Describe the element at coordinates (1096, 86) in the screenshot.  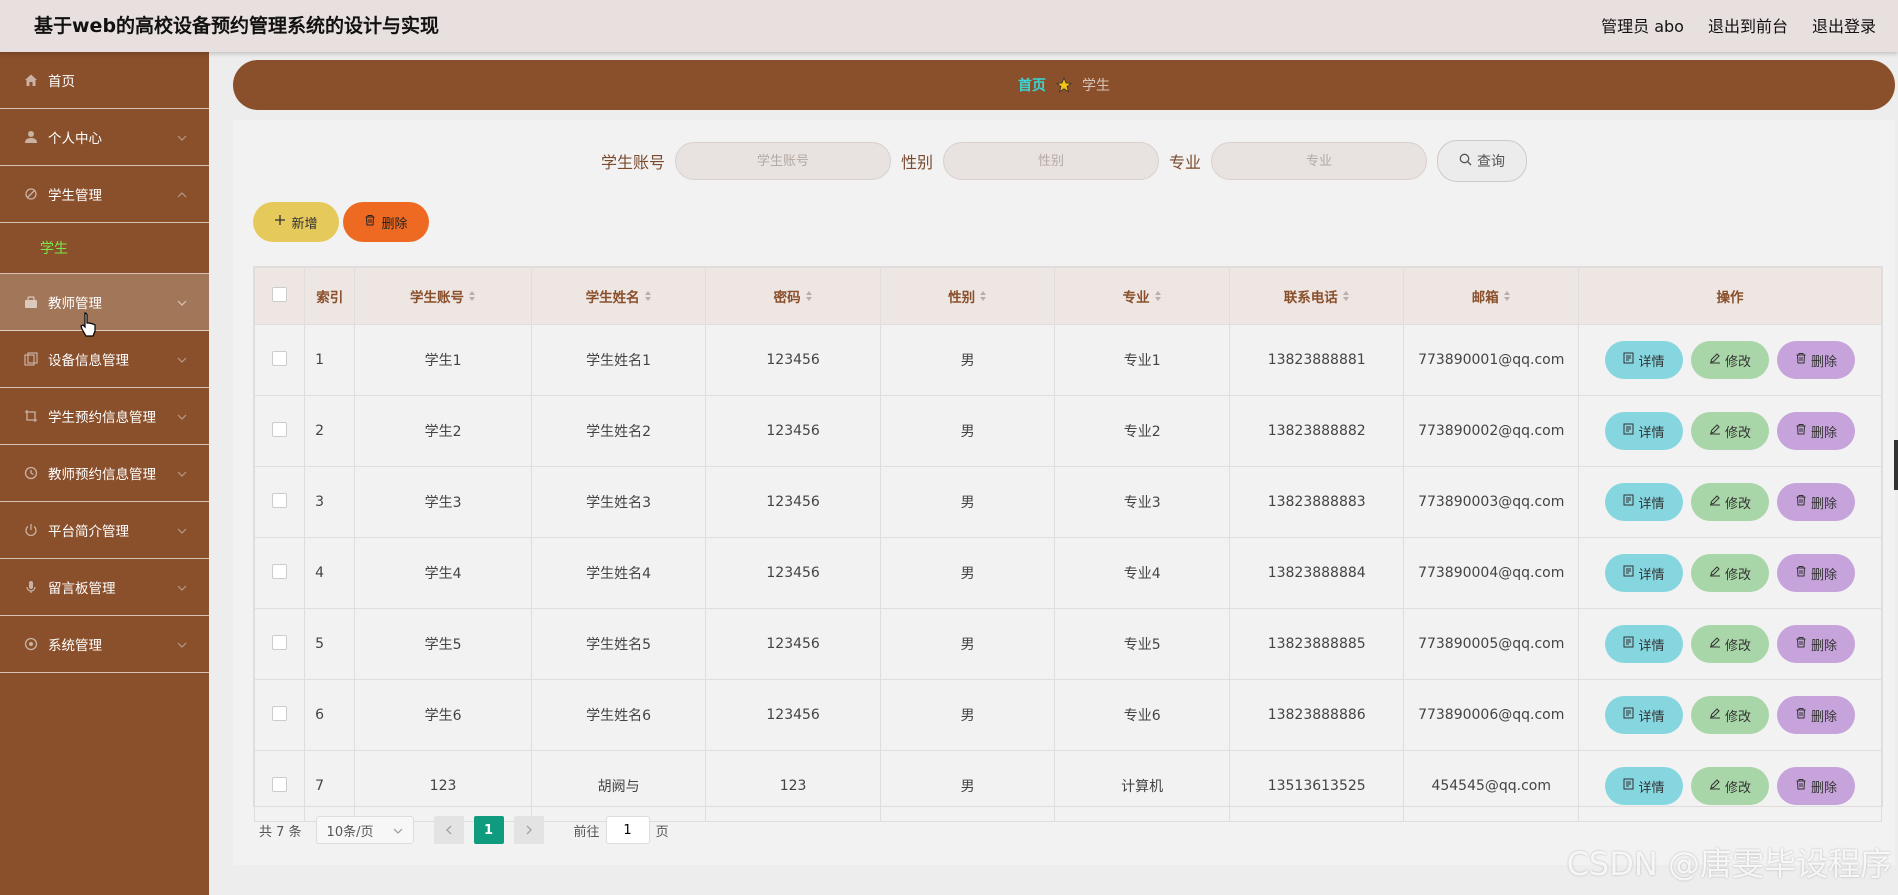
I see `breadcrumb-current: 学生` at that location.